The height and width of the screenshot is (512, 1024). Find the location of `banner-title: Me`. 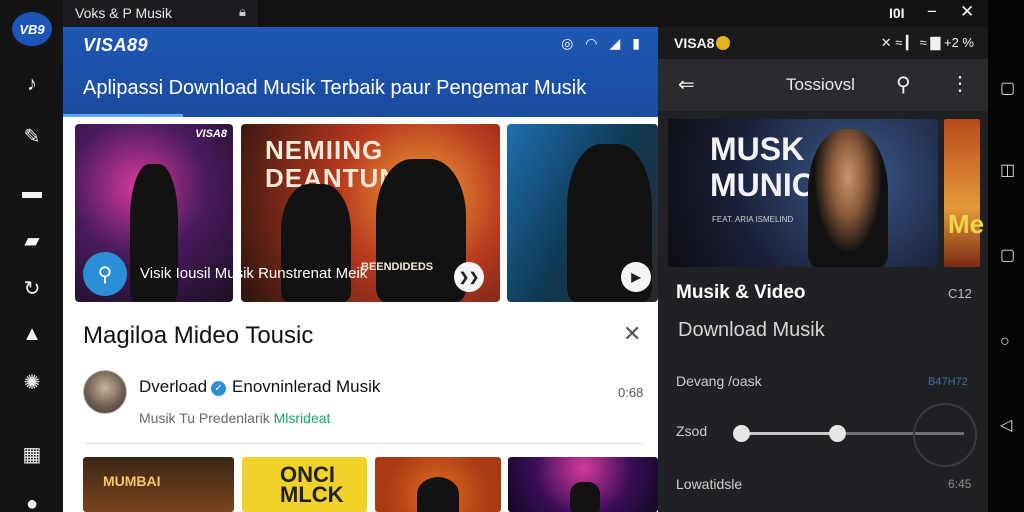

banner-title: Me is located at coordinates (966, 224).